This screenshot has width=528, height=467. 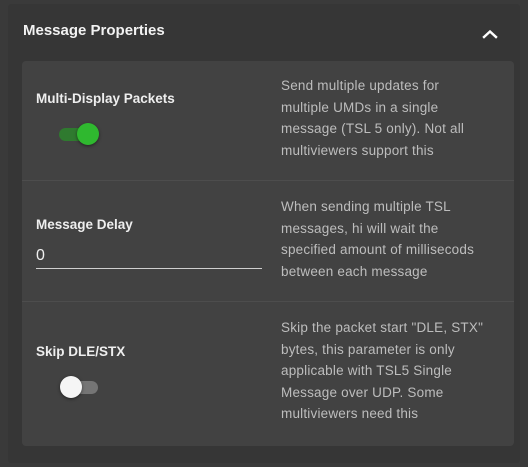 What do you see at coordinates (382, 327) in the screenshot?
I see `description-line: Skip the packet start "DLE, STX"` at bounding box center [382, 327].